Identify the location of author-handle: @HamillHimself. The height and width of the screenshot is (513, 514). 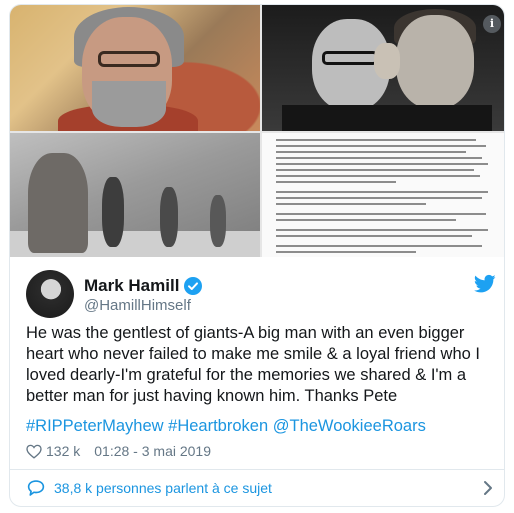
(137, 305).